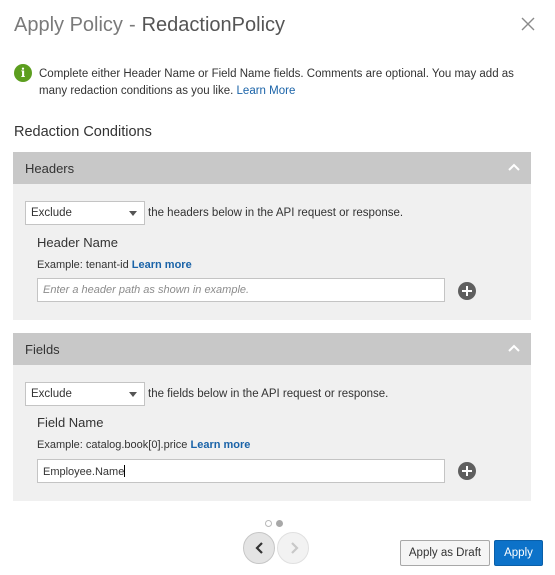  Describe the element at coordinates (528, 24) in the screenshot. I see `close-icon` at that location.